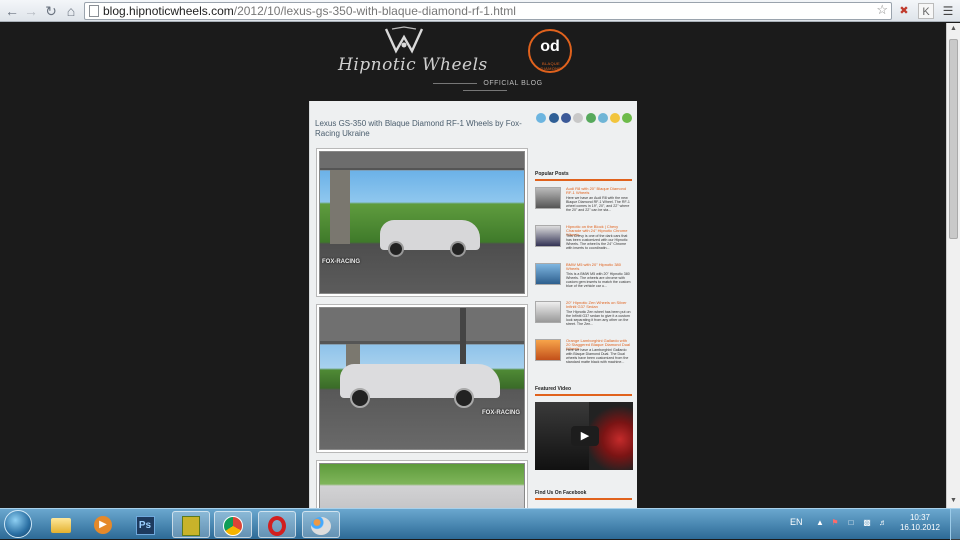 Image resolution: width=960 pixels, height=540 pixels. Describe the element at coordinates (413, 65) in the screenshot. I see `logo-text: Hipnotic Wheels` at that location.